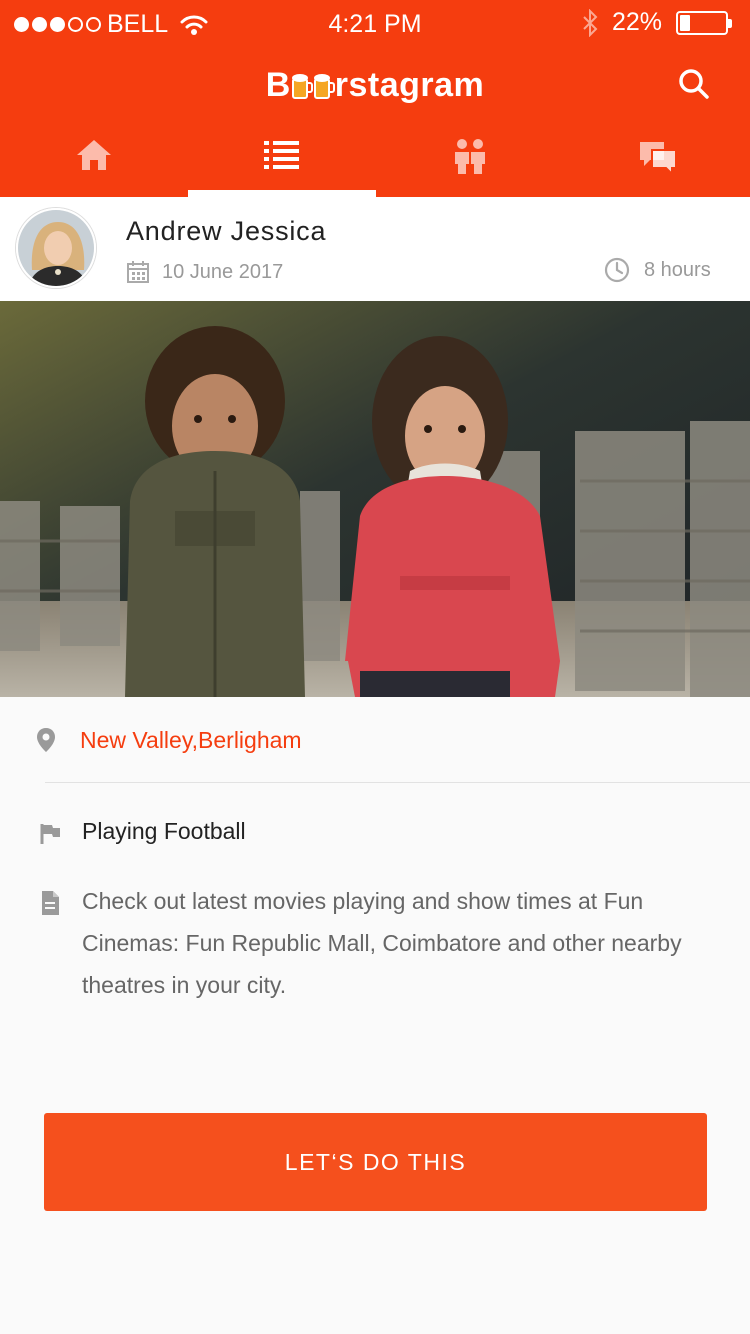 This screenshot has width=750, height=1334. What do you see at coordinates (375, 835) in the screenshot?
I see `activity-row: Playing Football` at bounding box center [375, 835].